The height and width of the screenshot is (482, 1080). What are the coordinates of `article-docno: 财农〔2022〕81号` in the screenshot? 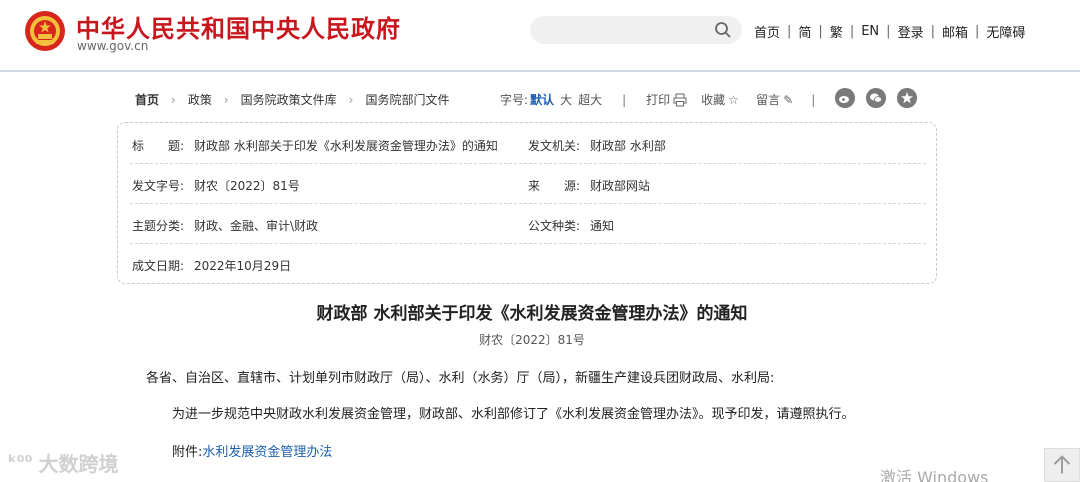 It's located at (532, 340).